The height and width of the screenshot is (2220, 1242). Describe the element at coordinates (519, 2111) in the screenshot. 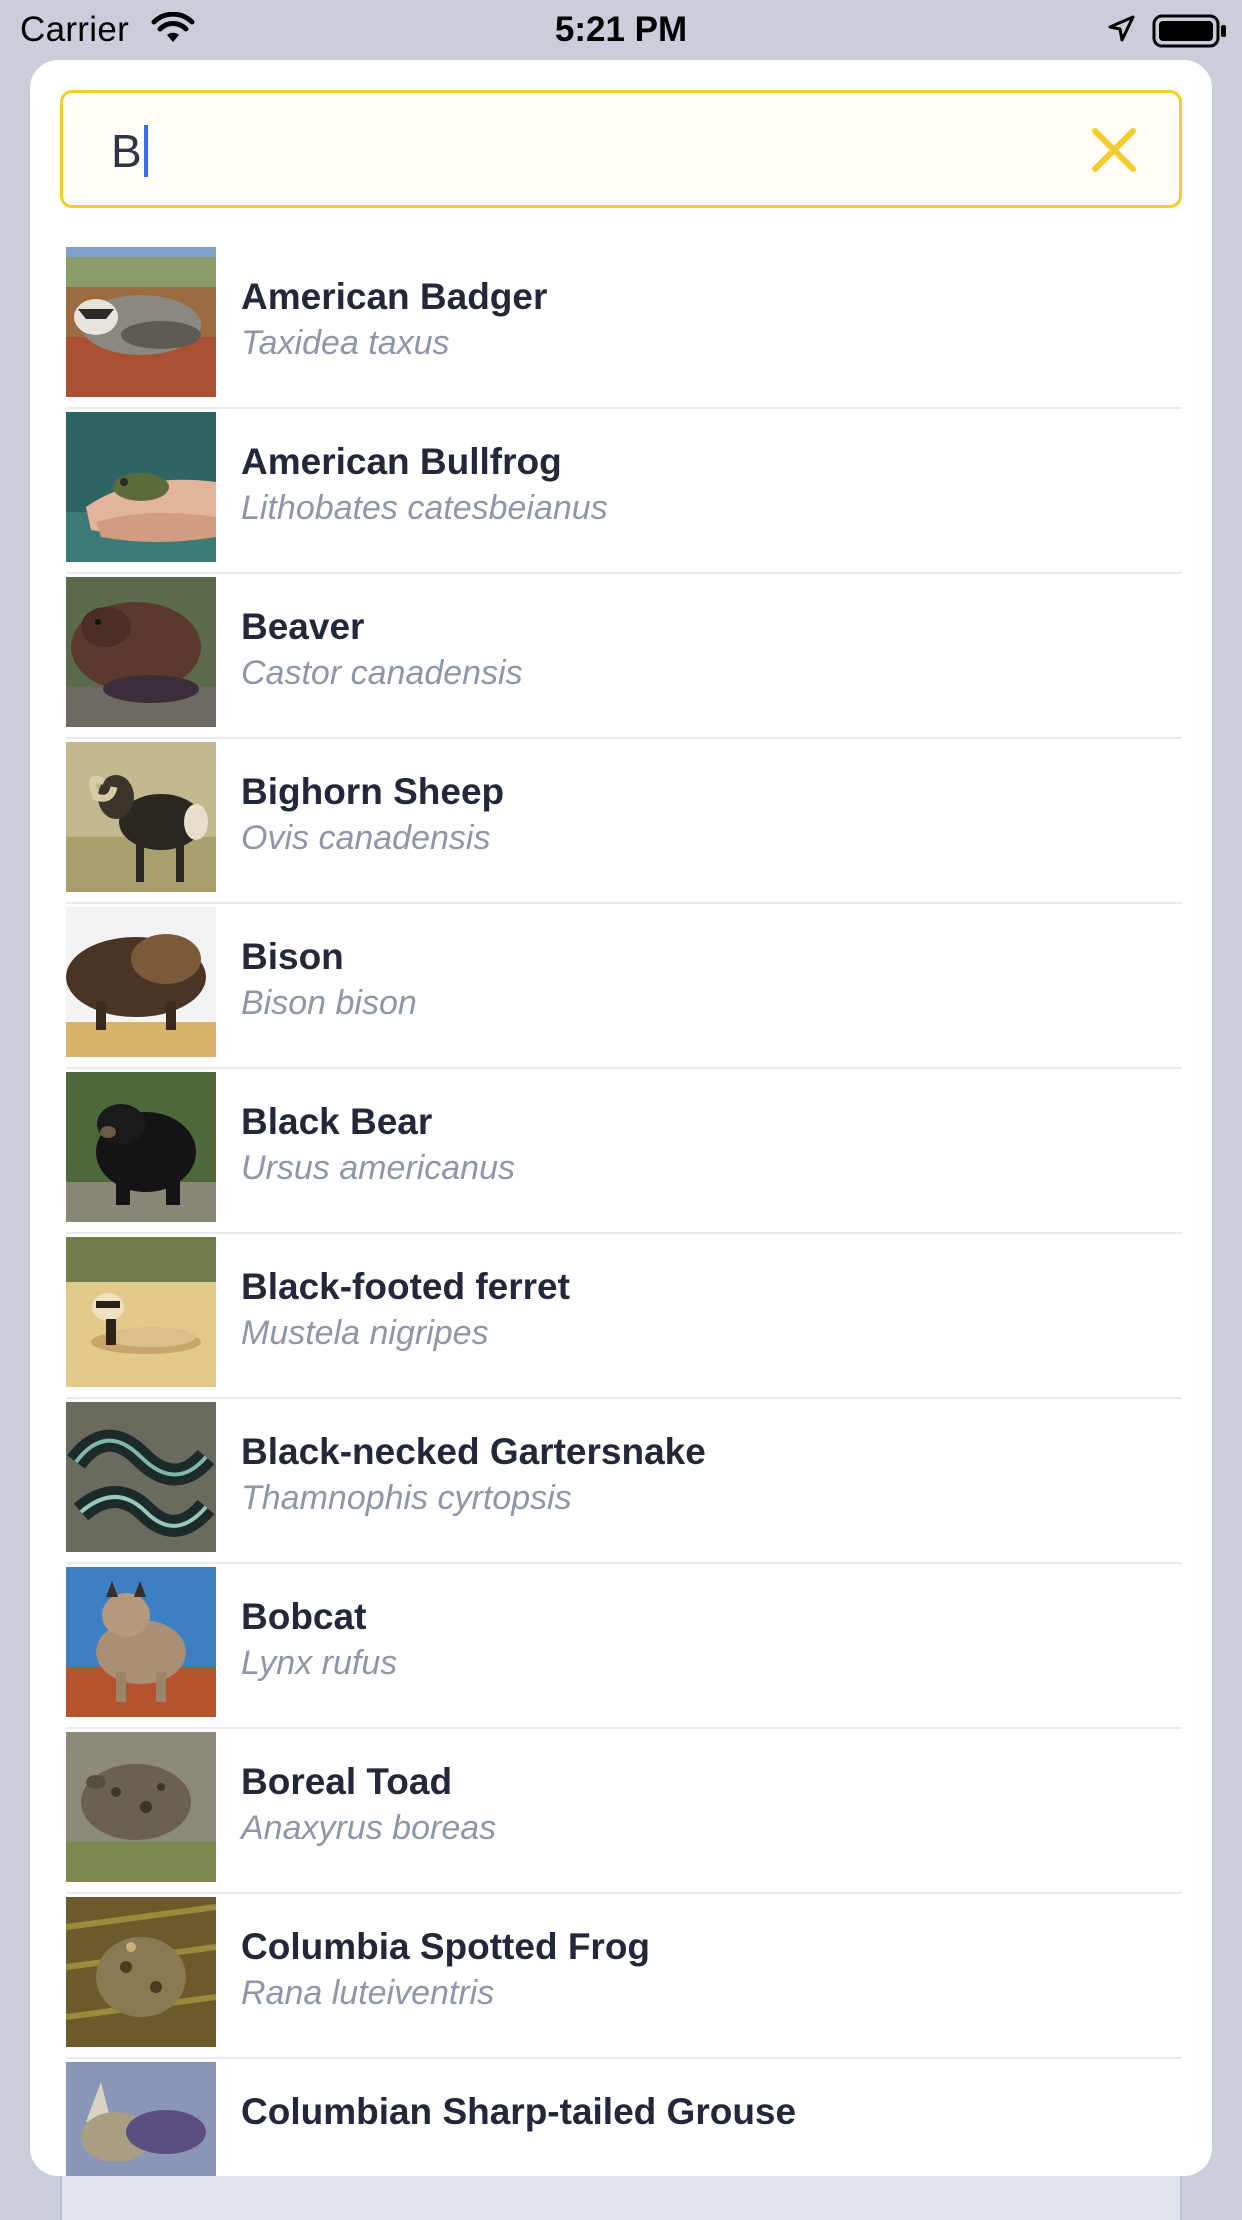

I see `common-name: Columbian Sharp-tailed Grouse` at that location.